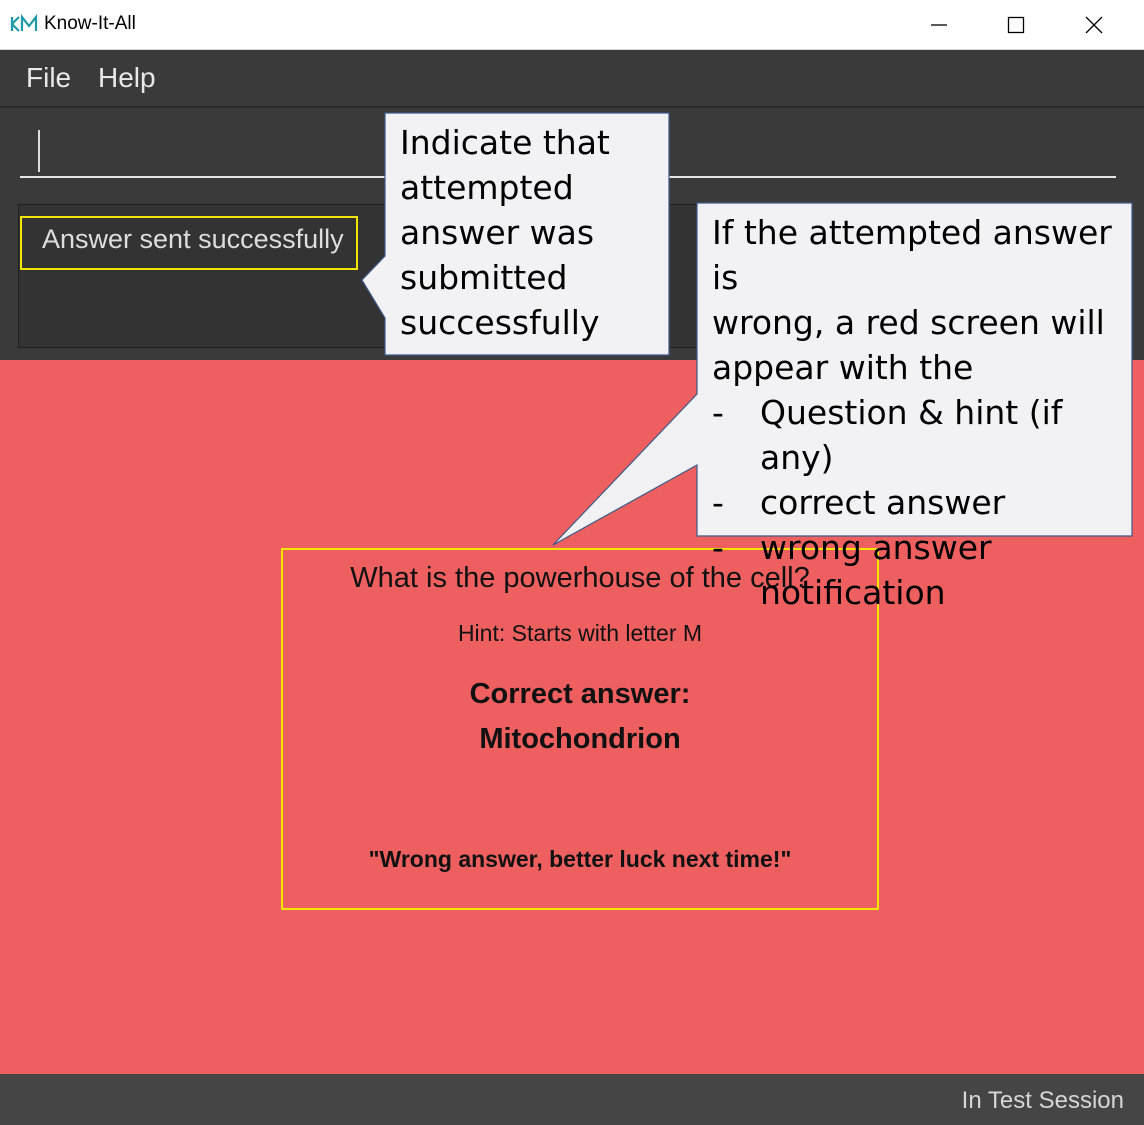 The image size is (1144, 1125). I want to click on result-message: Answer sent successfully, so click(189, 243).